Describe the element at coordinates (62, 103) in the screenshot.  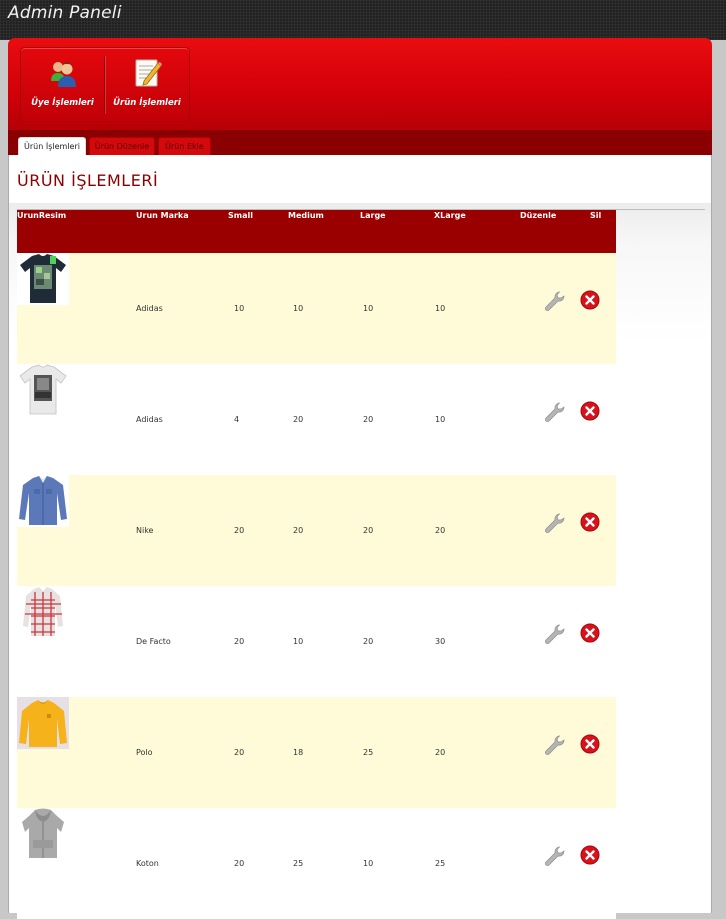
I see `members-module-label: Üye İşlemleri` at that location.